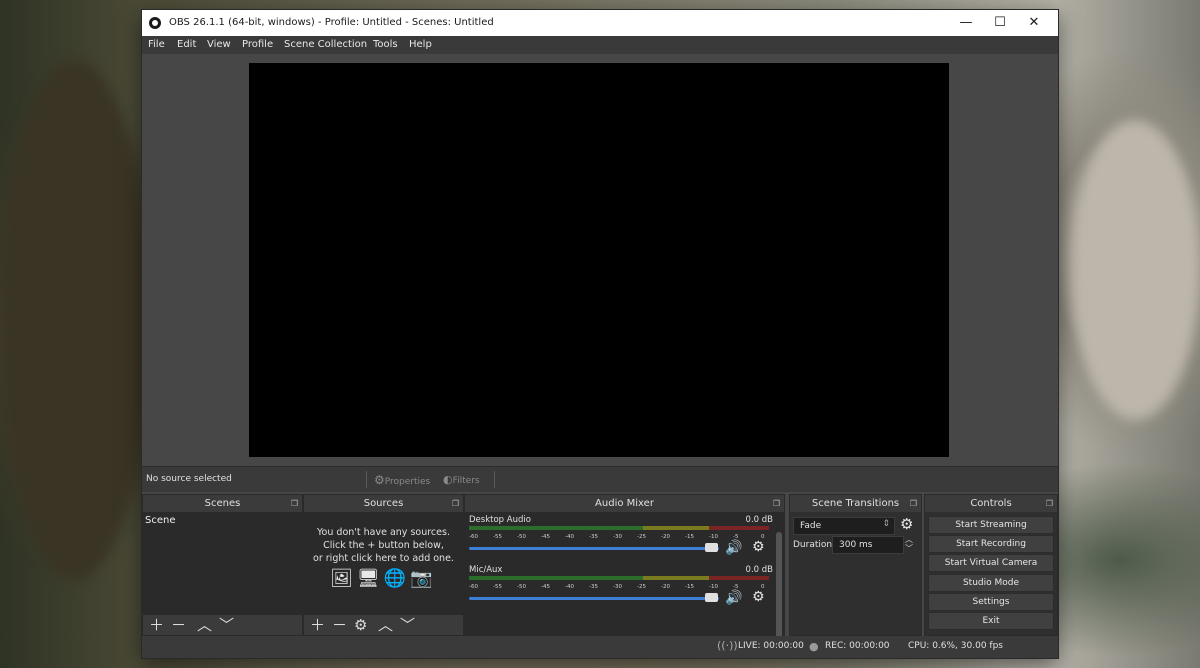 This screenshot has height=668, width=1200. What do you see at coordinates (779, 588) in the screenshot?
I see `mixer-scrollbar` at bounding box center [779, 588].